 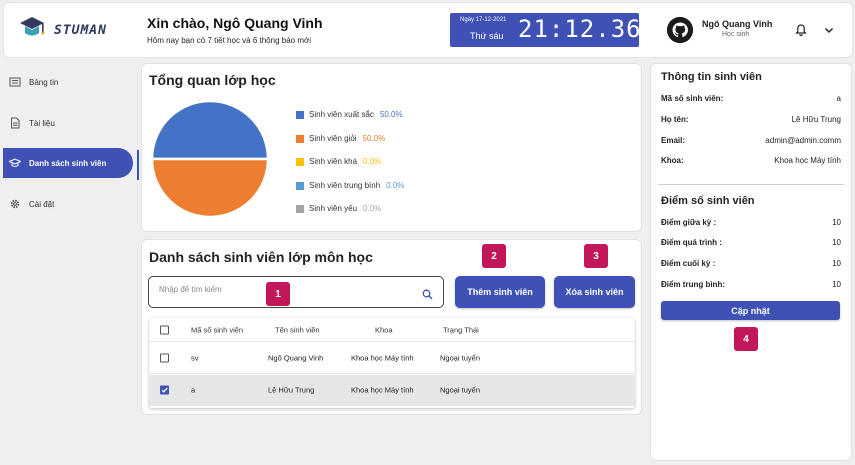 I want to click on callout-marker-4: 4, so click(x=746, y=339).